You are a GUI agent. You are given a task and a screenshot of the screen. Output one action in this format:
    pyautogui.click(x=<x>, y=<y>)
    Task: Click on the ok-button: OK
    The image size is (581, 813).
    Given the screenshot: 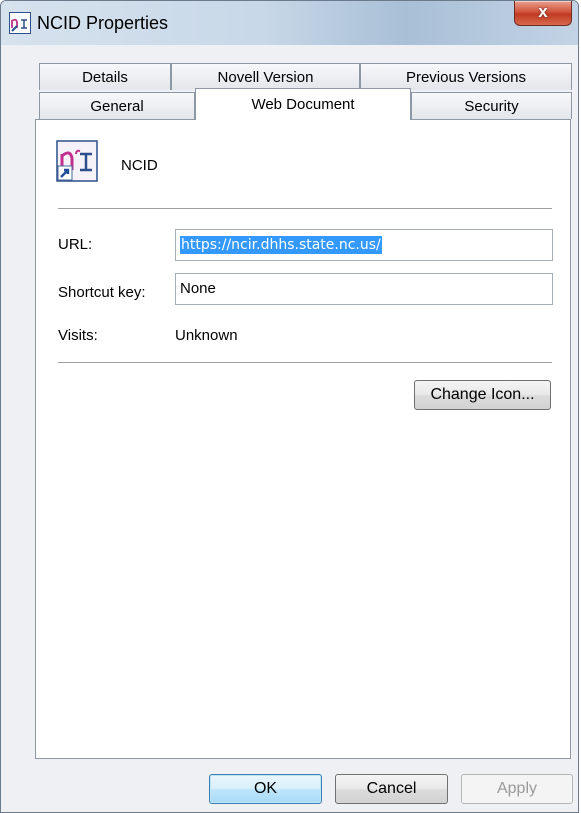 What is the action you would take?
    pyautogui.click(x=265, y=789)
    